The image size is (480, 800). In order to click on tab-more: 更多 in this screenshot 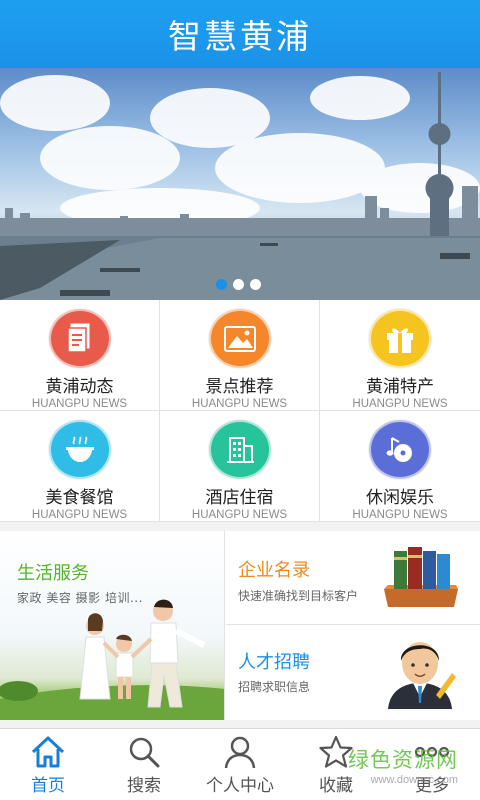, I will do `click(432, 764)`.